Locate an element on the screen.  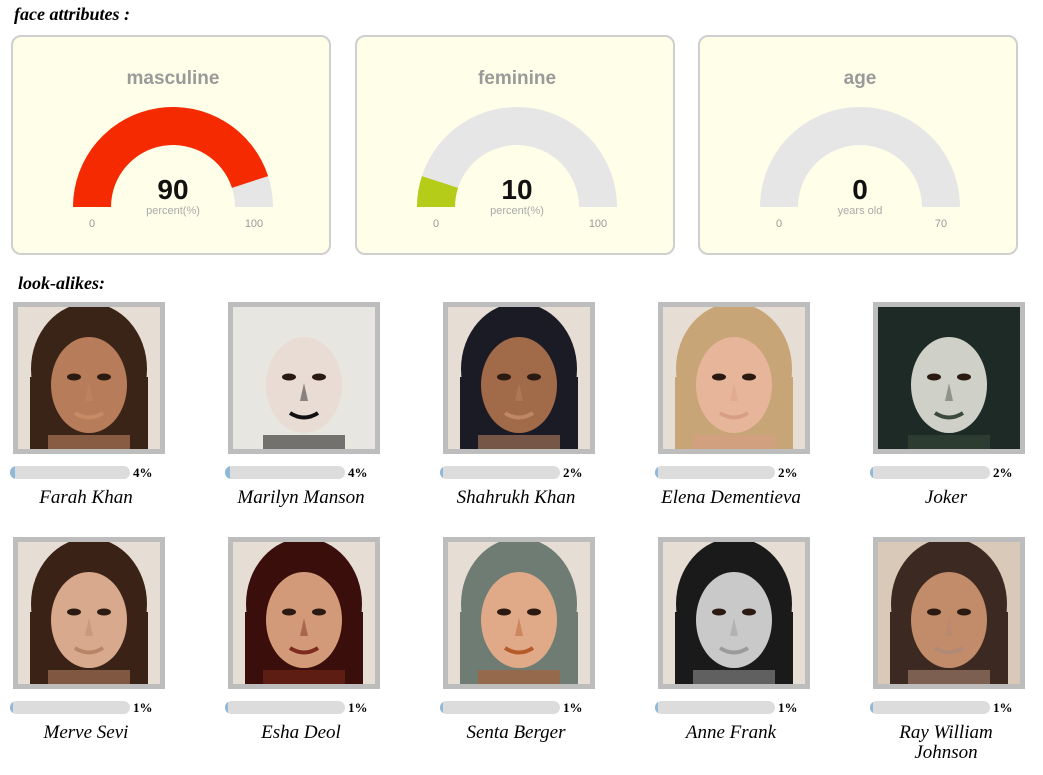
look-alike-name: Anne Frank is located at coordinates (731, 733).